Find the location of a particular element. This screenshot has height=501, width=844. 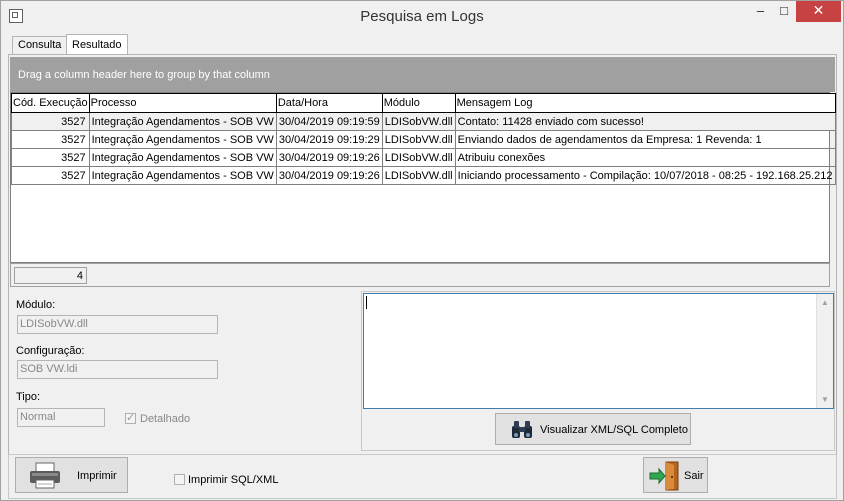

close-button: ✕ is located at coordinates (818, 11).